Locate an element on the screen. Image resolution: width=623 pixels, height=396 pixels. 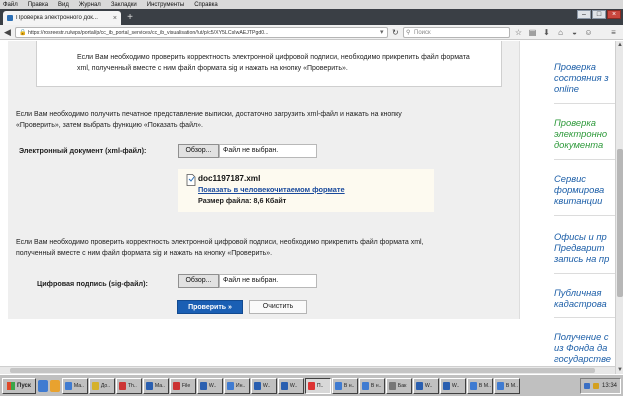
taskbar-task: До.. is located at coordinates (101, 385).